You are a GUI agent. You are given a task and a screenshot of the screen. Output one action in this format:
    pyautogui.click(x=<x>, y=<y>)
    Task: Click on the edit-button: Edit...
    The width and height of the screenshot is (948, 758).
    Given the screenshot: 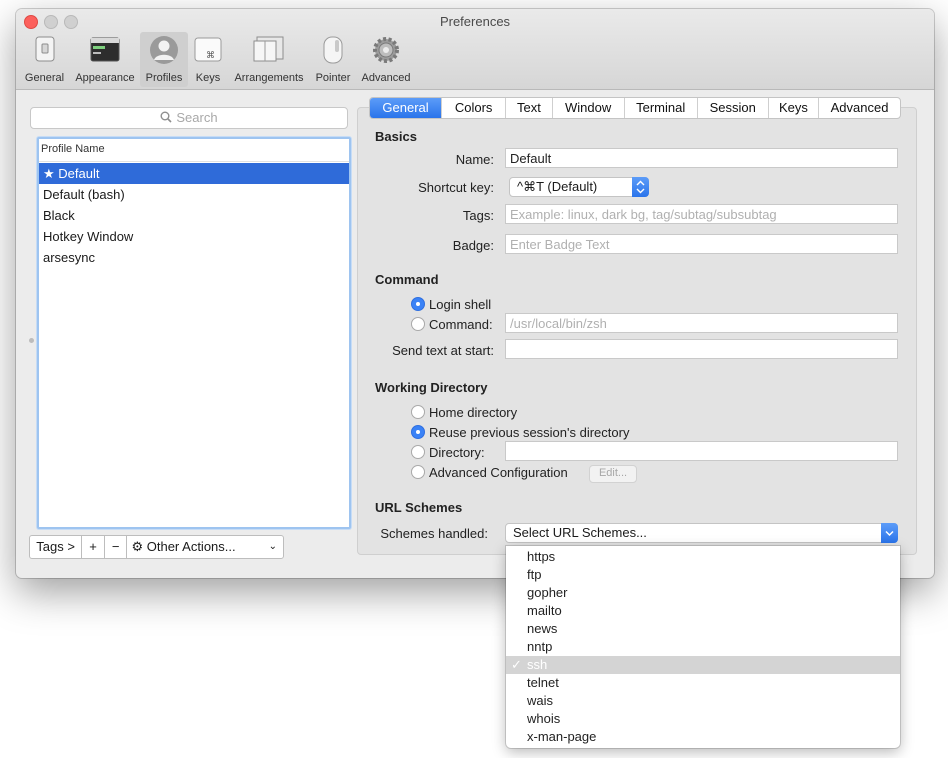 What is the action you would take?
    pyautogui.click(x=613, y=474)
    